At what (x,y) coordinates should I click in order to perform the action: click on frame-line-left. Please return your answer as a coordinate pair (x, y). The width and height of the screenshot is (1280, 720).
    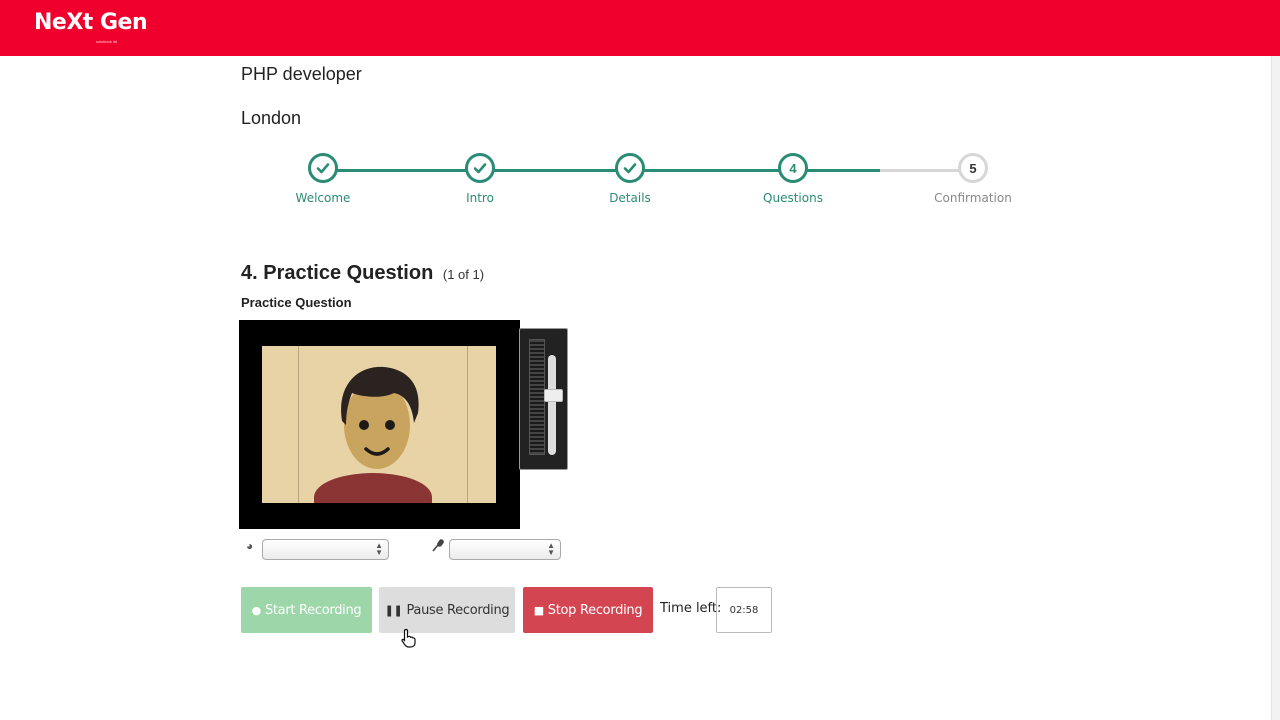
    Looking at the image, I should click on (298, 424).